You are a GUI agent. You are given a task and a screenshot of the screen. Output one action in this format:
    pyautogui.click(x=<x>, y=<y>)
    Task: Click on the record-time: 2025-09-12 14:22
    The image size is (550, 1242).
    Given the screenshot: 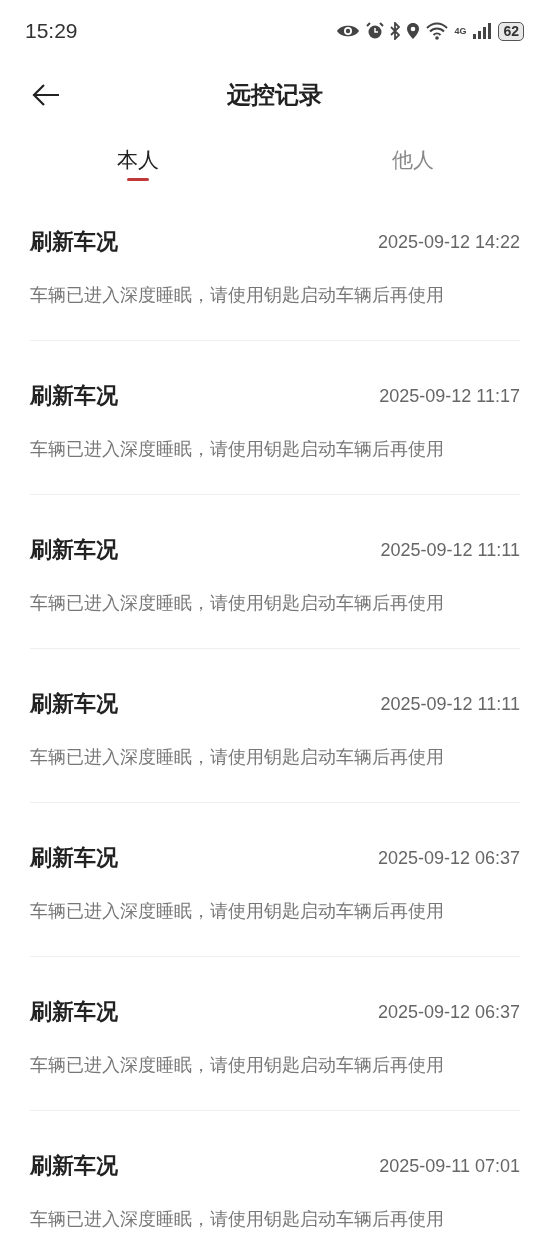 What is the action you would take?
    pyautogui.click(x=448, y=242)
    